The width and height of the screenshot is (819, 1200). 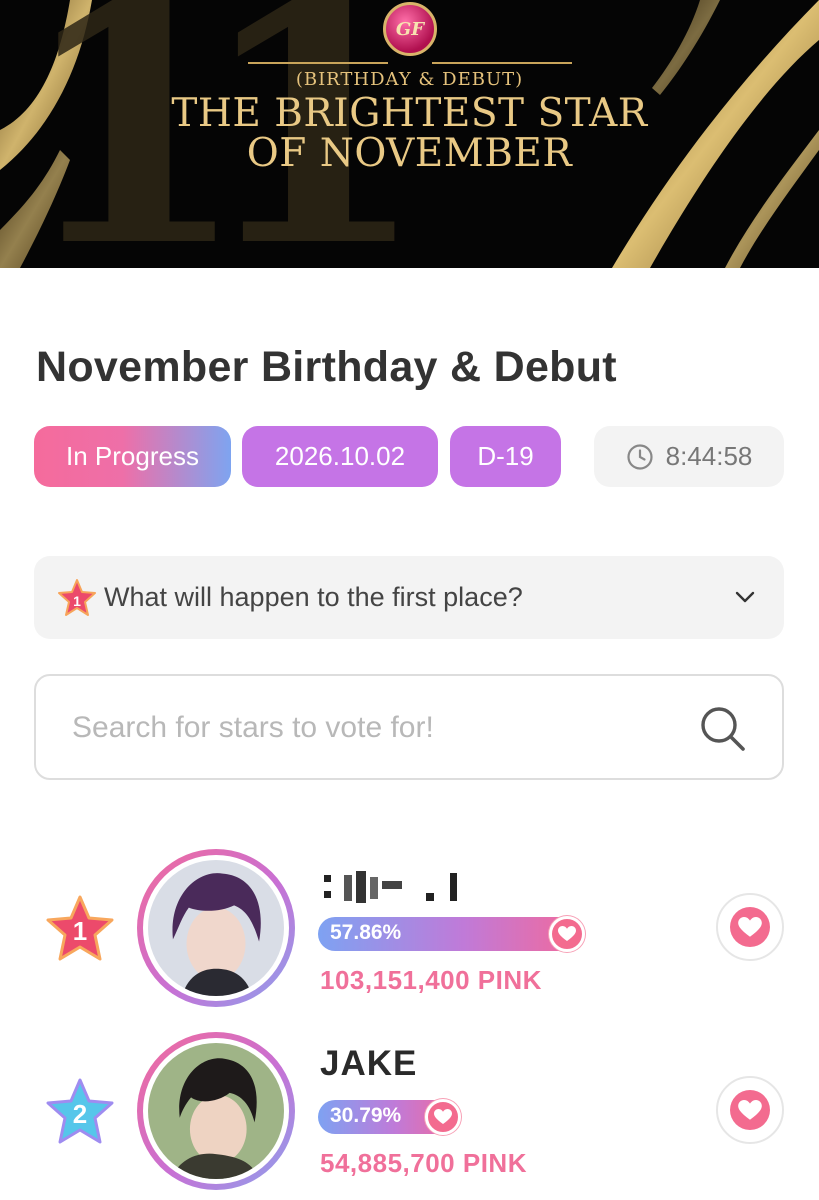 What do you see at coordinates (410, 29) in the screenshot?
I see `brand-logo: GF` at bounding box center [410, 29].